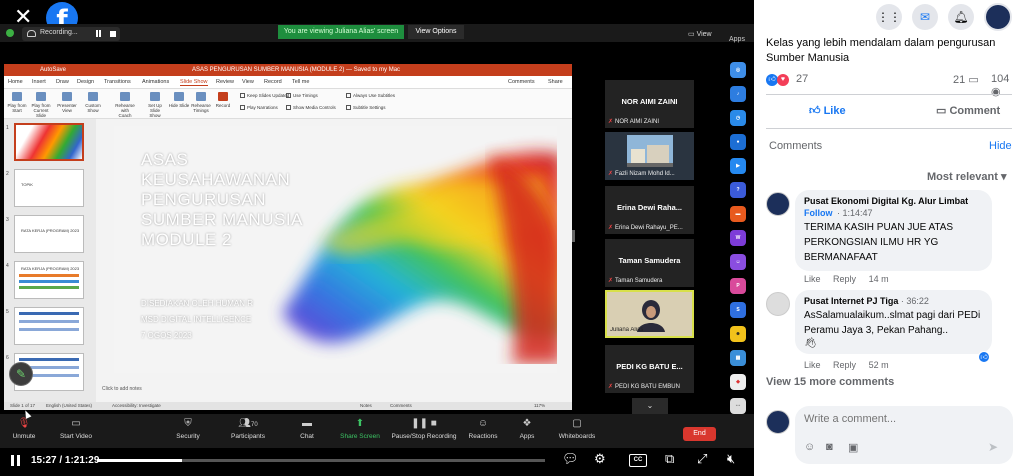 This screenshot has height=476, width=1024. I want to click on profile-app-icon: ●, so click(738, 142).